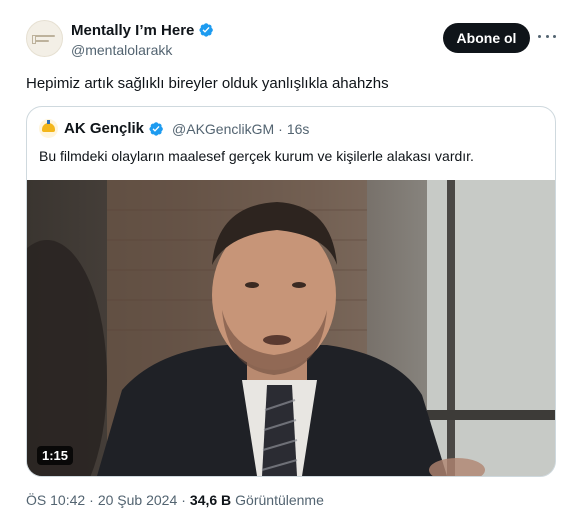  What do you see at coordinates (279, 500) in the screenshot?
I see `views-label: Görüntülenme` at bounding box center [279, 500].